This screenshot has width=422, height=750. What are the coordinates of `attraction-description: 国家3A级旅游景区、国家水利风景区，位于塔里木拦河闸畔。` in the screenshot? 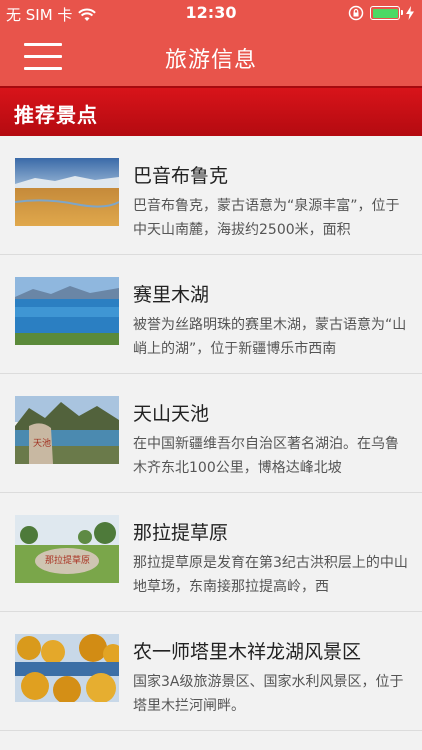 It's located at (268, 694).